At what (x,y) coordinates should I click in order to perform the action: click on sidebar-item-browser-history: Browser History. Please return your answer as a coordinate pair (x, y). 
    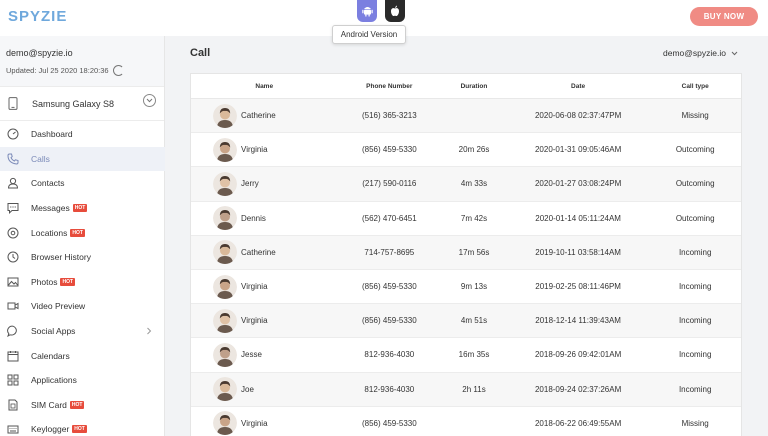
    Looking at the image, I should click on (82, 257).